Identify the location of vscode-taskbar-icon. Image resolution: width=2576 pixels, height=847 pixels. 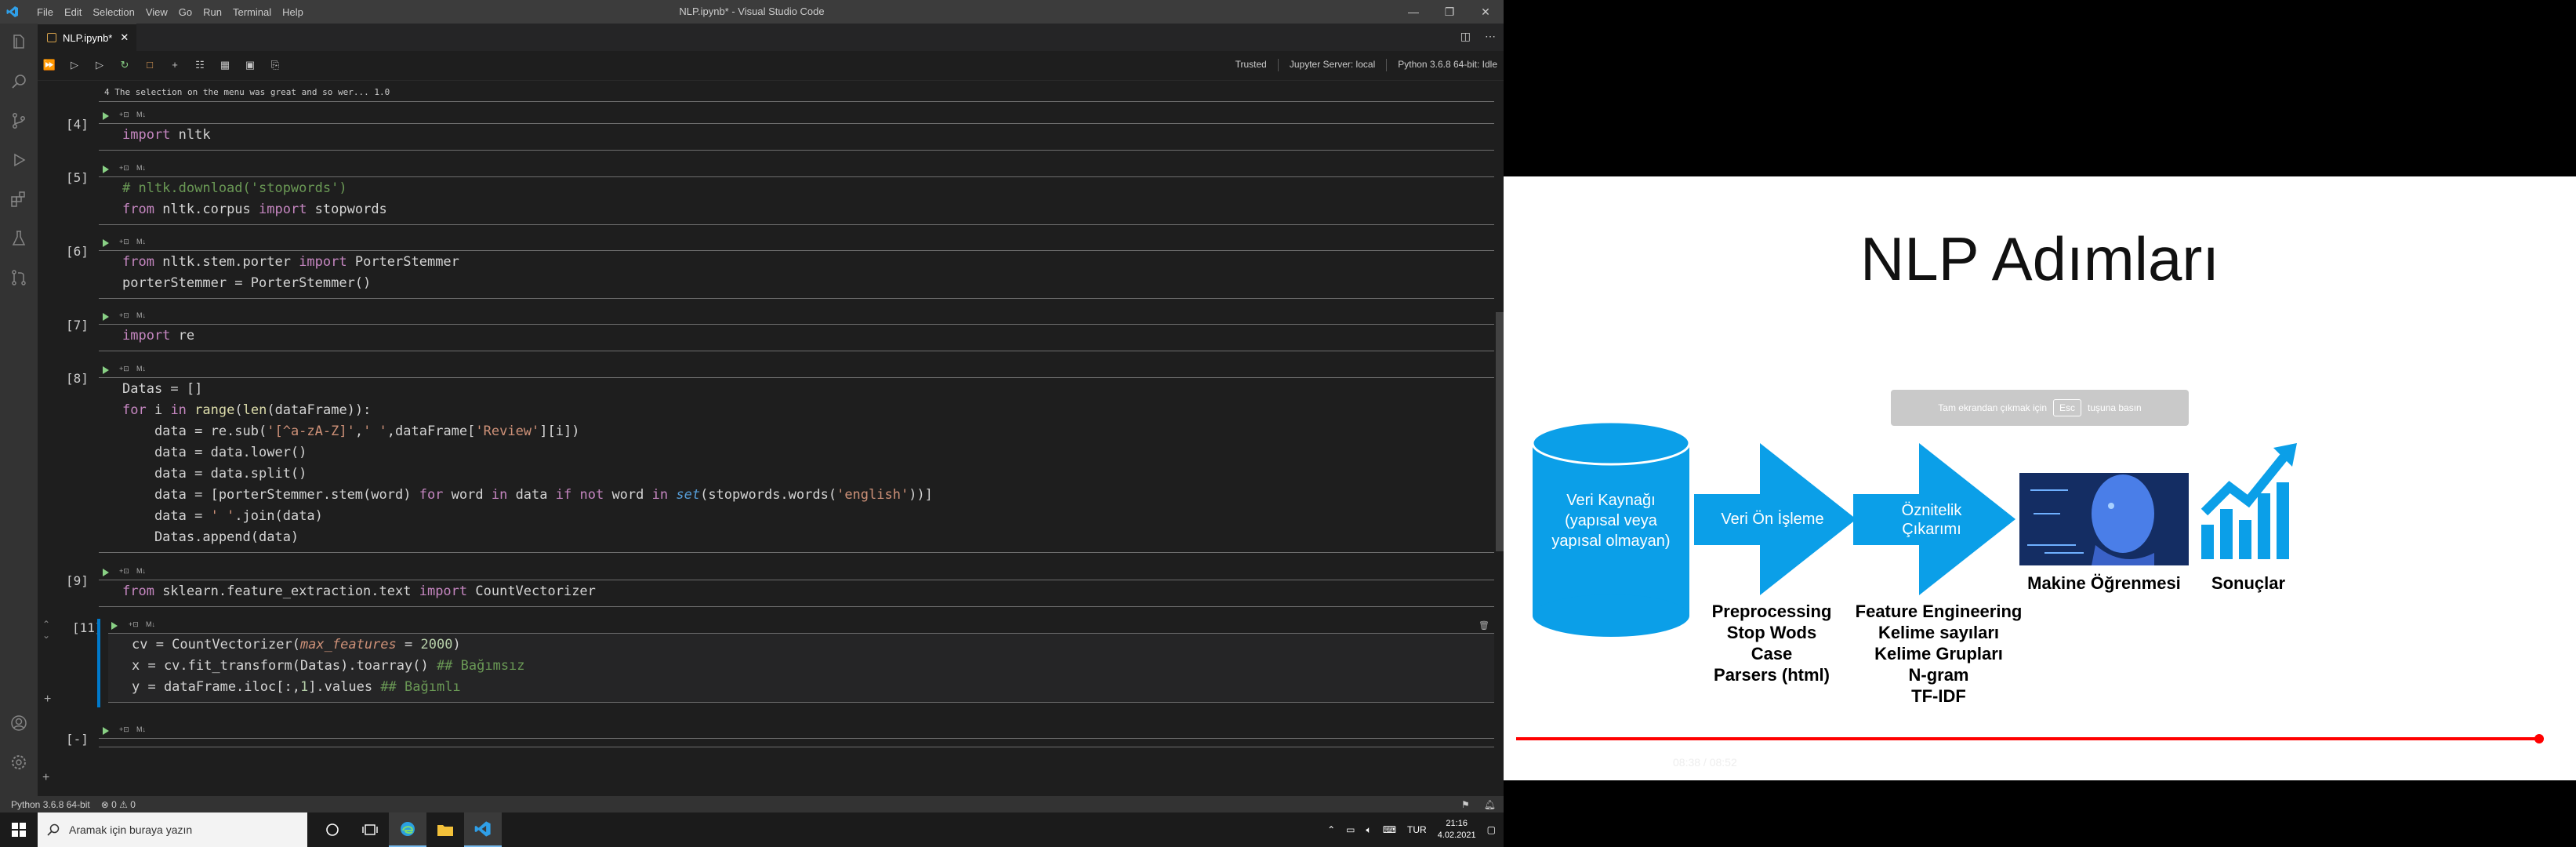
(483, 829).